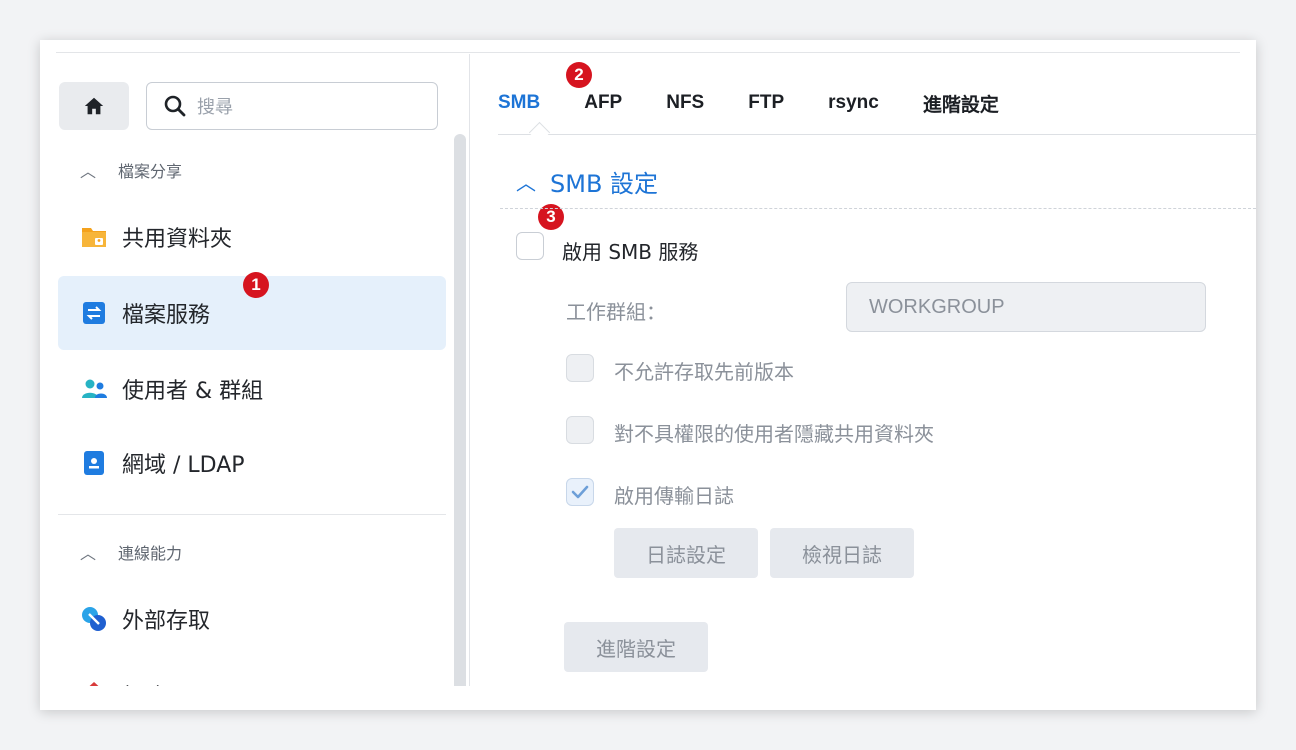 This screenshot has height=750, width=1296. I want to click on section-connectivity: ︿ 連線能力, so click(131, 552).